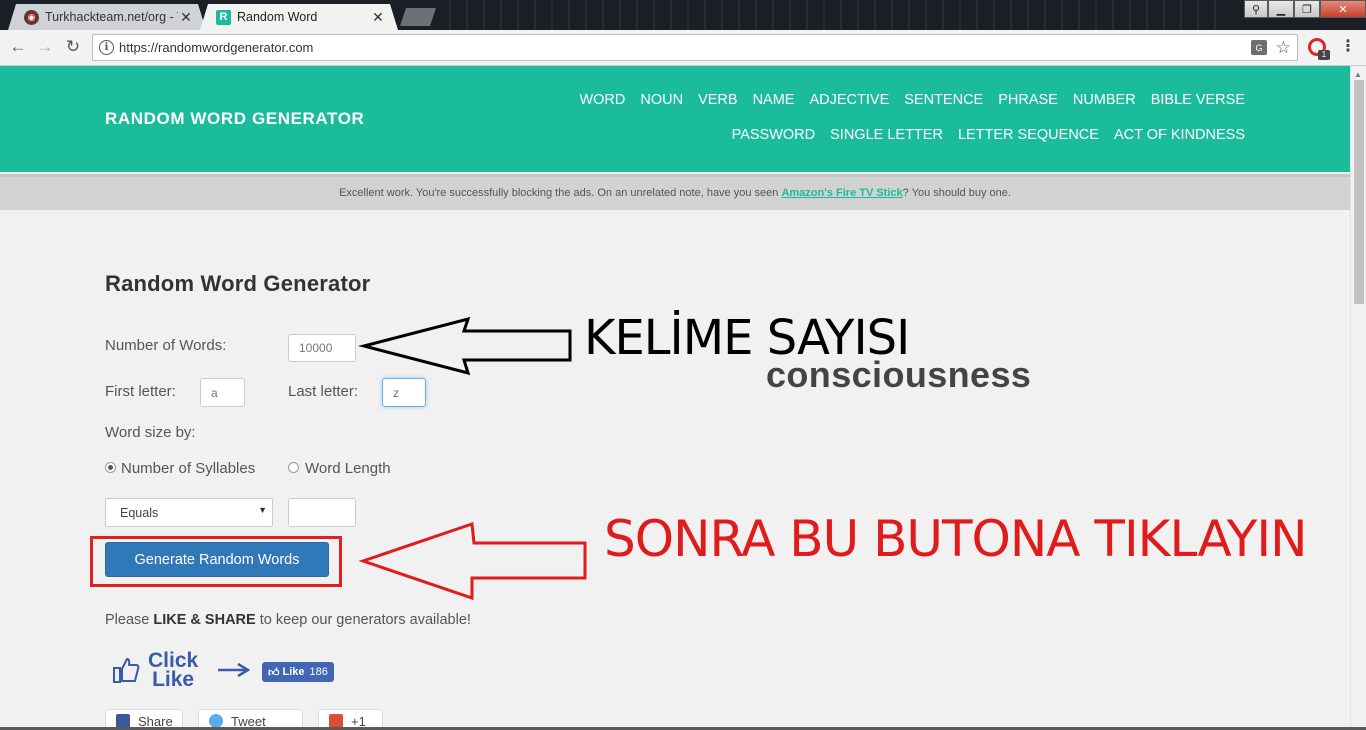 This screenshot has width=1366, height=730. Describe the element at coordinates (955, 539) in the screenshot. I see `annotation-click-button: SONRA BU BUTONA TIKLAYIN` at that location.